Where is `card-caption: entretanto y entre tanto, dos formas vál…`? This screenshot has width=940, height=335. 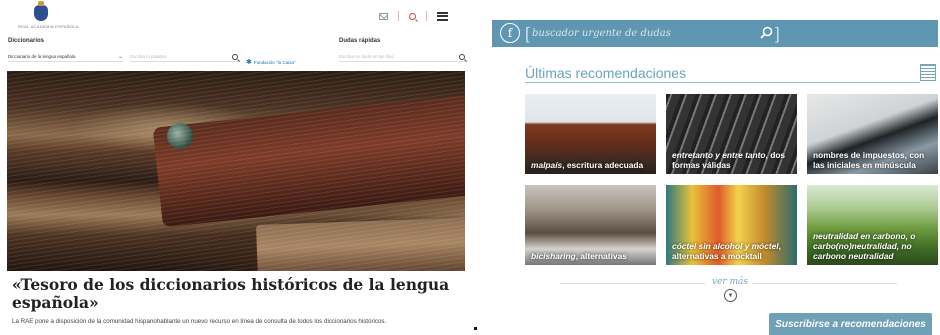 card-caption: entretanto y entre tanto, dos formas vál… is located at coordinates (729, 160).